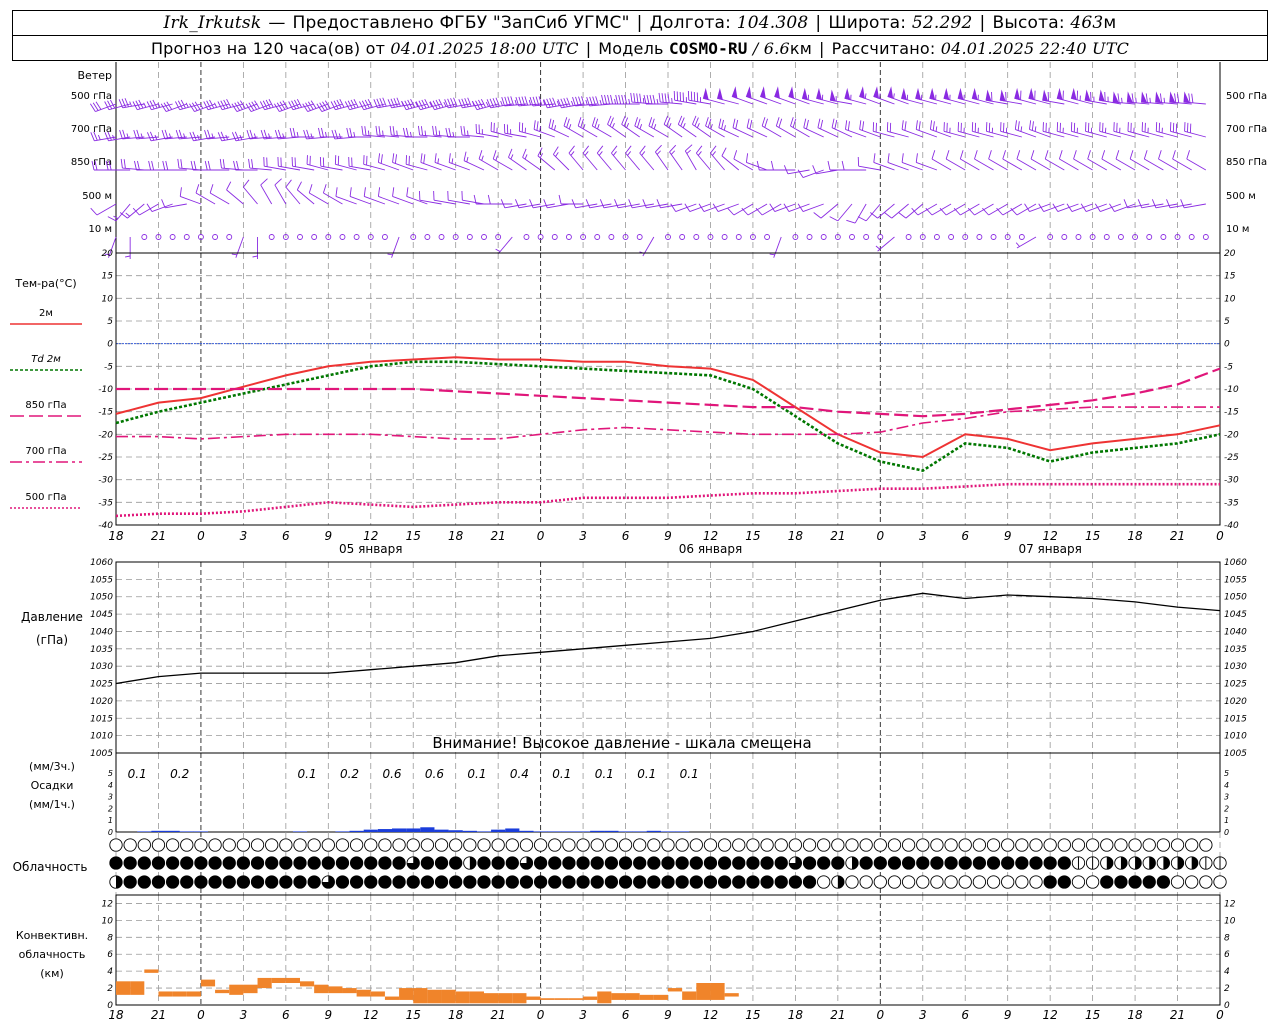  Describe the element at coordinates (110, 989) in the screenshot. I see `convective-ytick-left: 2` at that location.